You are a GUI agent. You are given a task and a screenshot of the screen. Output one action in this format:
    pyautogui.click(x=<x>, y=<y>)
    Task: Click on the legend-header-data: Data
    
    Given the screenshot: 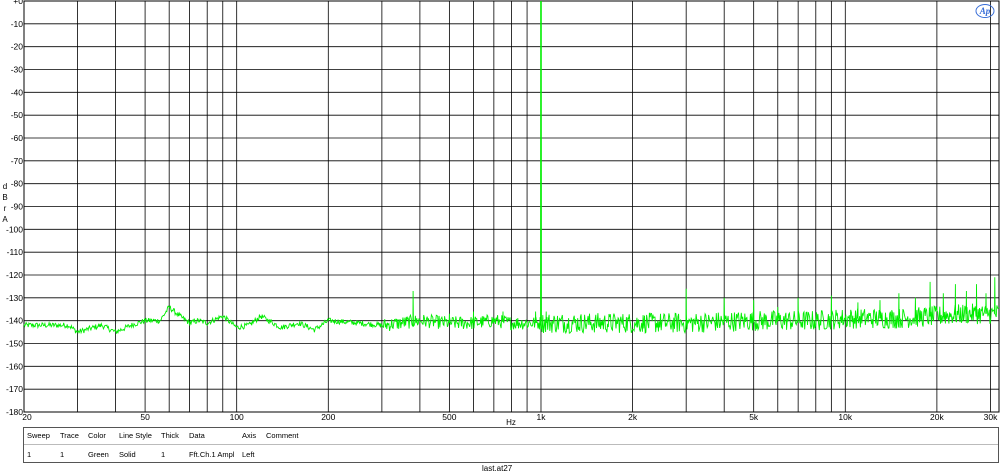 What is the action you would take?
    pyautogui.click(x=197, y=435)
    